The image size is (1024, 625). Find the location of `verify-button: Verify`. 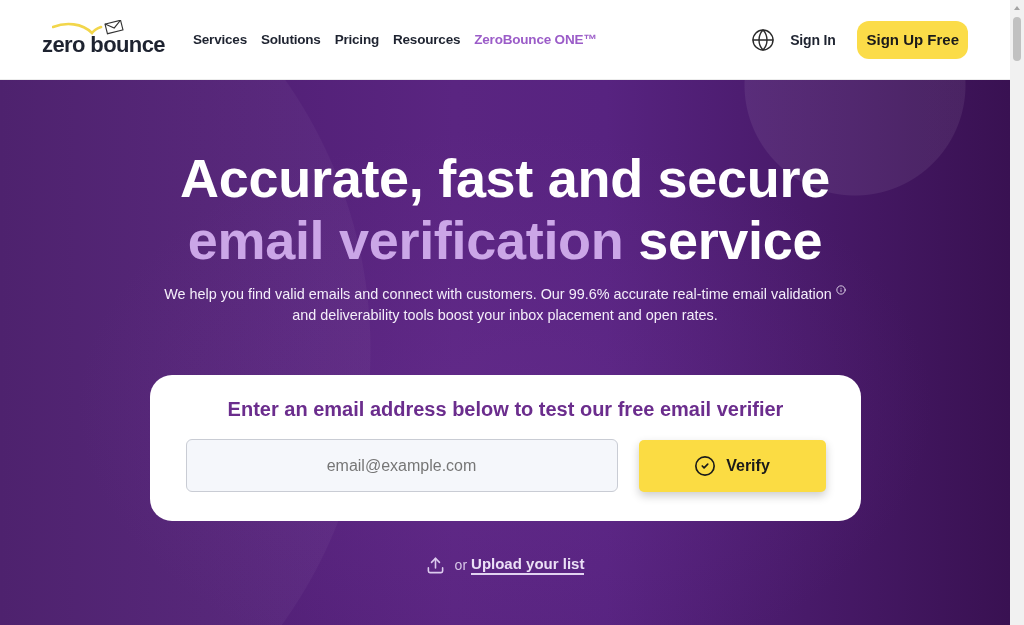

verify-button: Verify is located at coordinates (732, 466).